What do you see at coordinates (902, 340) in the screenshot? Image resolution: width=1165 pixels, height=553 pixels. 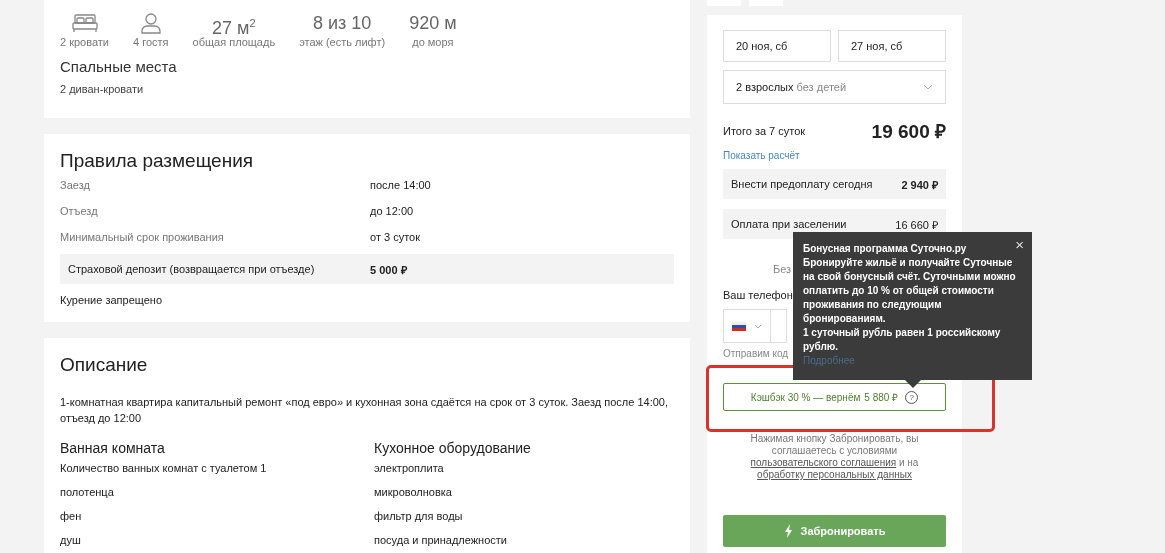 I see `tooltip-text: 1 суточный рубль равен 1 российскому рублю.` at bounding box center [902, 340].